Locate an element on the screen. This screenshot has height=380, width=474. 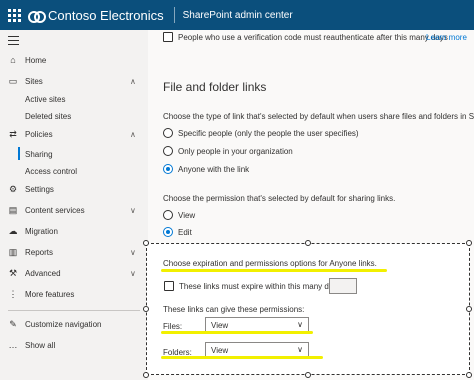
folders-permission-value: View is located at coordinates (220, 350).